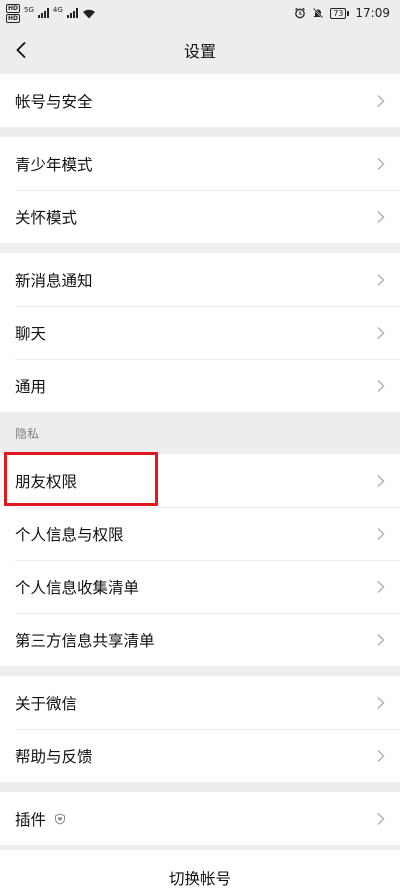 Image resolution: width=400 pixels, height=888 pixels. Describe the element at coordinates (88, 13) in the screenshot. I see `wifi-icon` at that location.